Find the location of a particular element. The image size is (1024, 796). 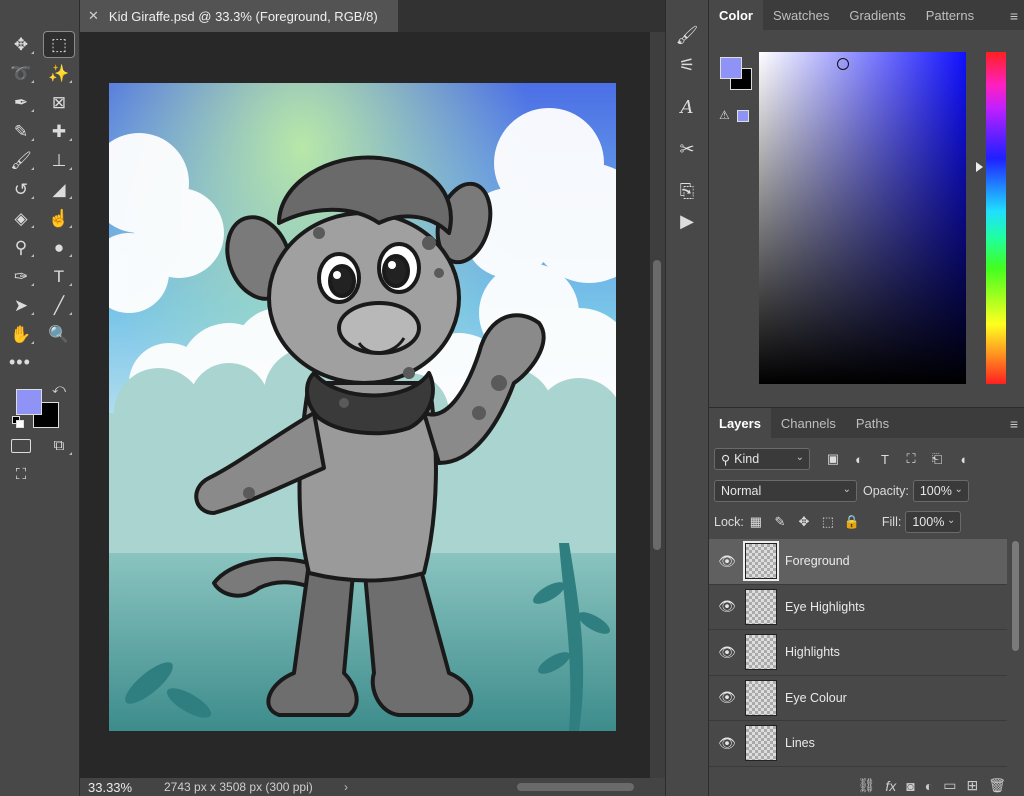

eraser-tool: ◢ is located at coordinates (59, 189).